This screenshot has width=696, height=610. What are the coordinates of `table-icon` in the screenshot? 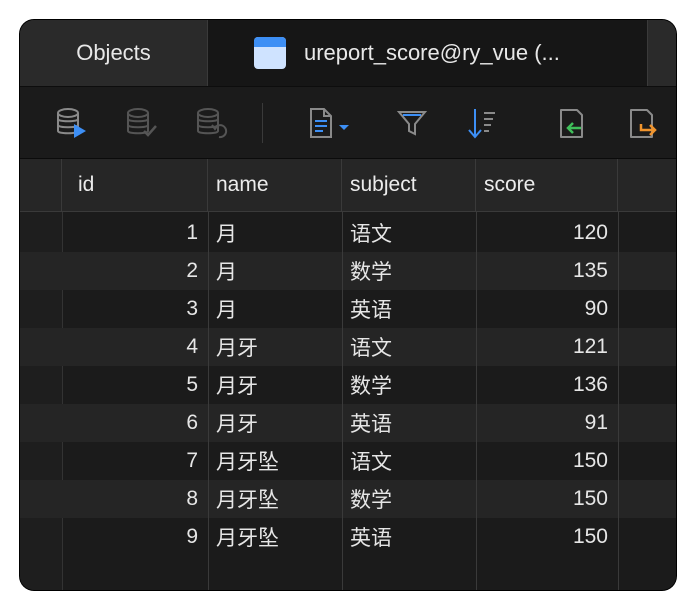 It's located at (270, 53).